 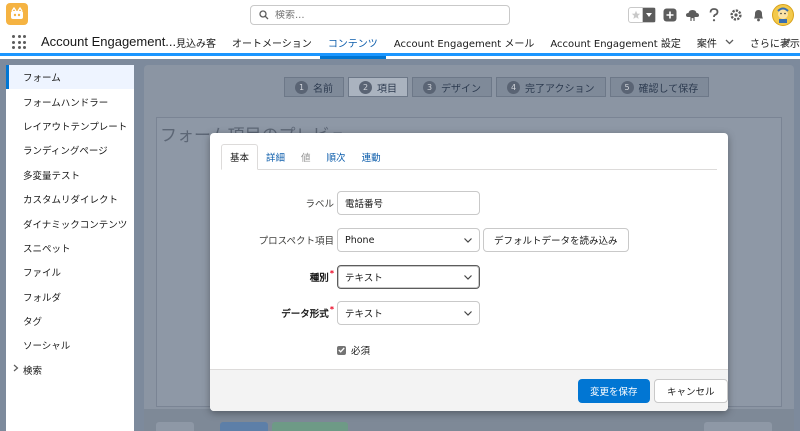 What do you see at coordinates (42, 274) in the screenshot?
I see `sidebar-item-label: ファイル` at bounding box center [42, 274].